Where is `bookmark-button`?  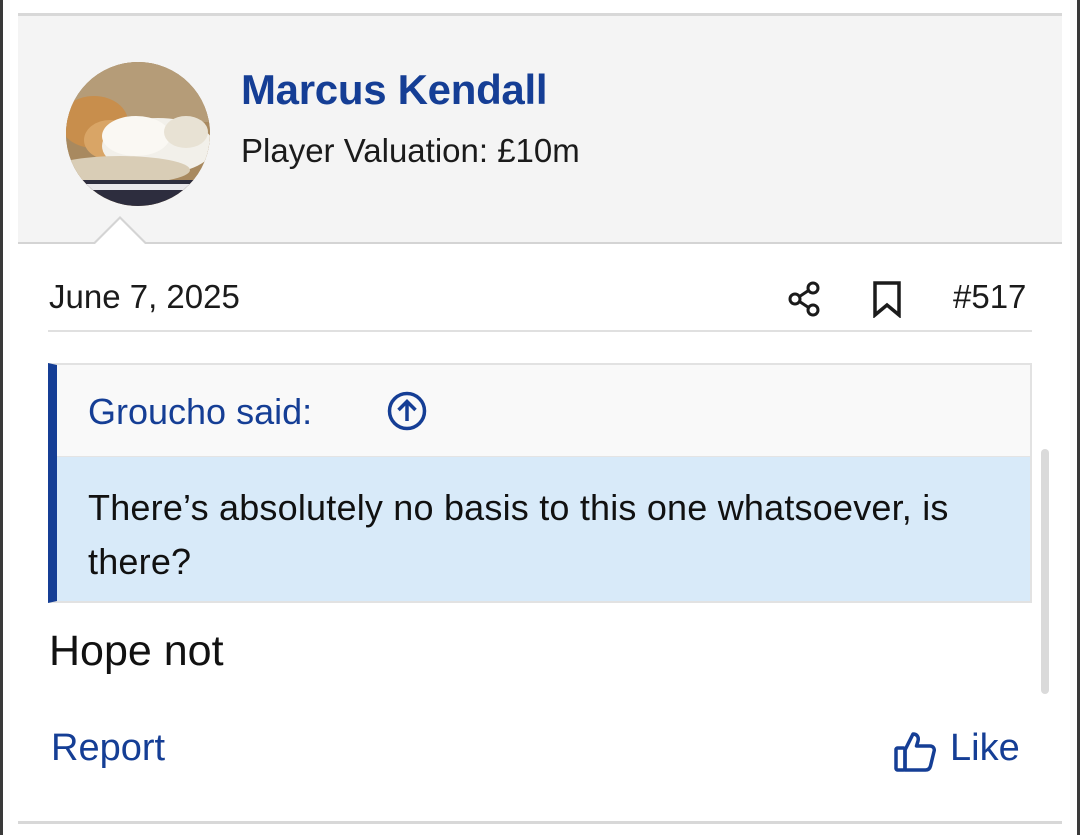 bookmark-button is located at coordinates (887, 299).